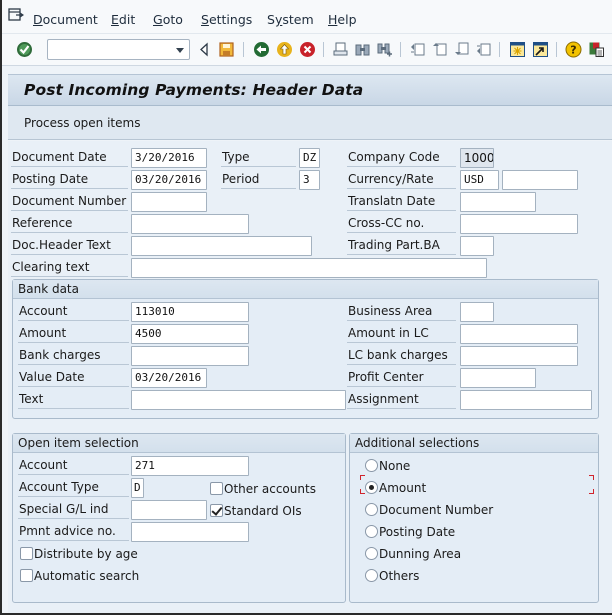  What do you see at coordinates (519, 334) in the screenshot?
I see `amount-in-lc-field` at bounding box center [519, 334].